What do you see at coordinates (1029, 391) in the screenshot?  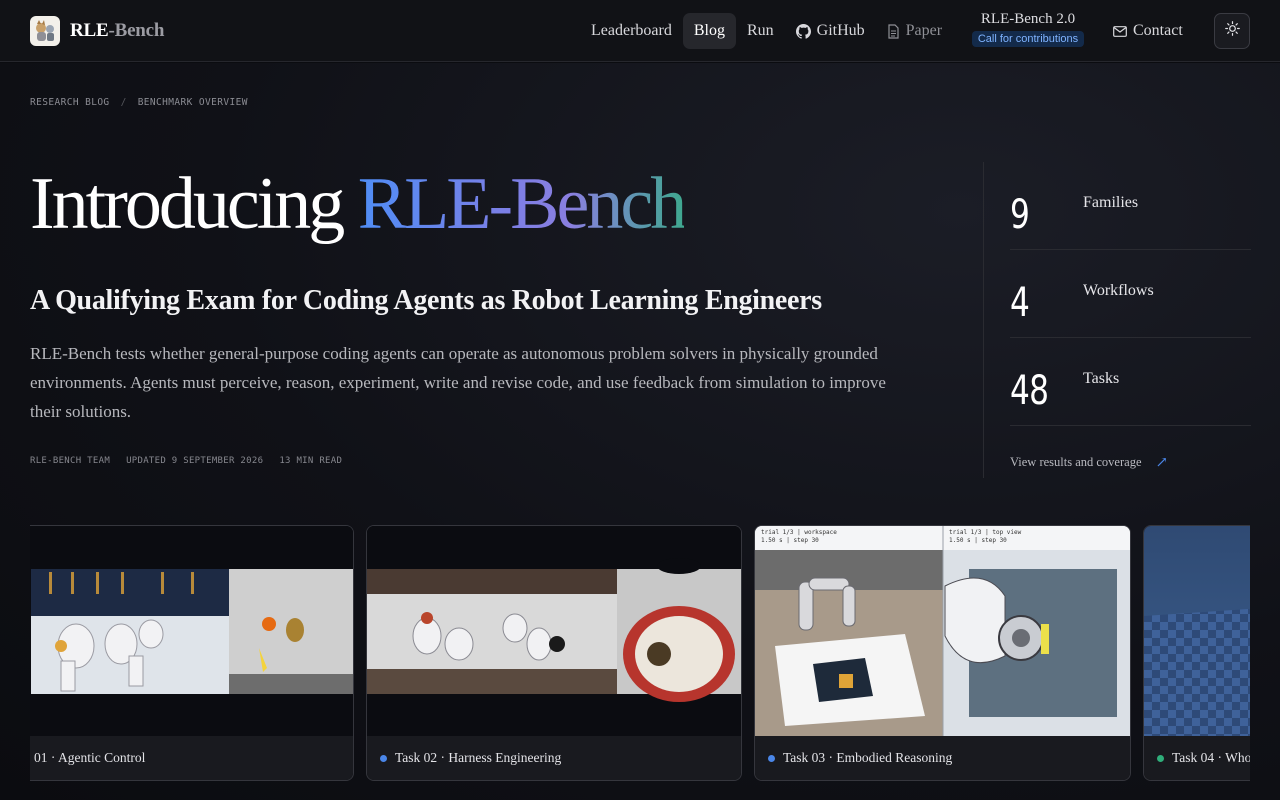 I see `stat-value: 48` at bounding box center [1029, 391].